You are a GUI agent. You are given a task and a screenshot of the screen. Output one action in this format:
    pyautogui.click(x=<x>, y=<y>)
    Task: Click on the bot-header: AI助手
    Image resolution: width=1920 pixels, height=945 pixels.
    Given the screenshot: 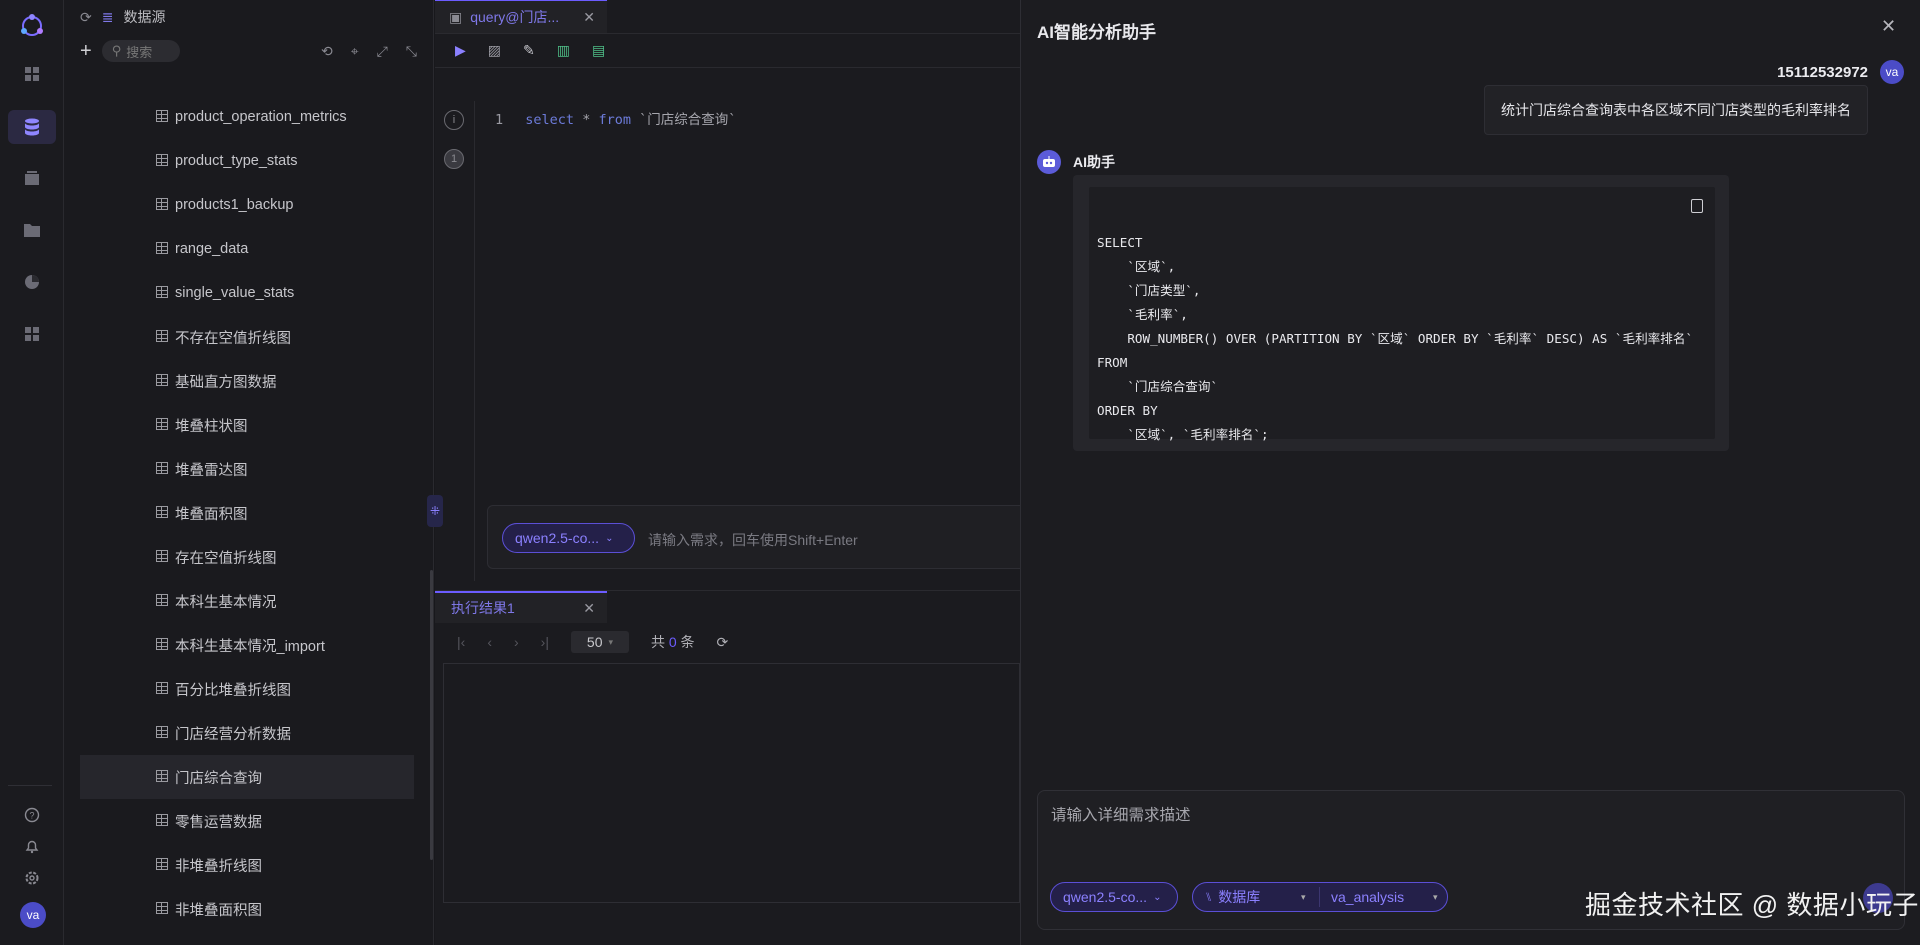 What is the action you would take?
    pyautogui.click(x=1076, y=162)
    